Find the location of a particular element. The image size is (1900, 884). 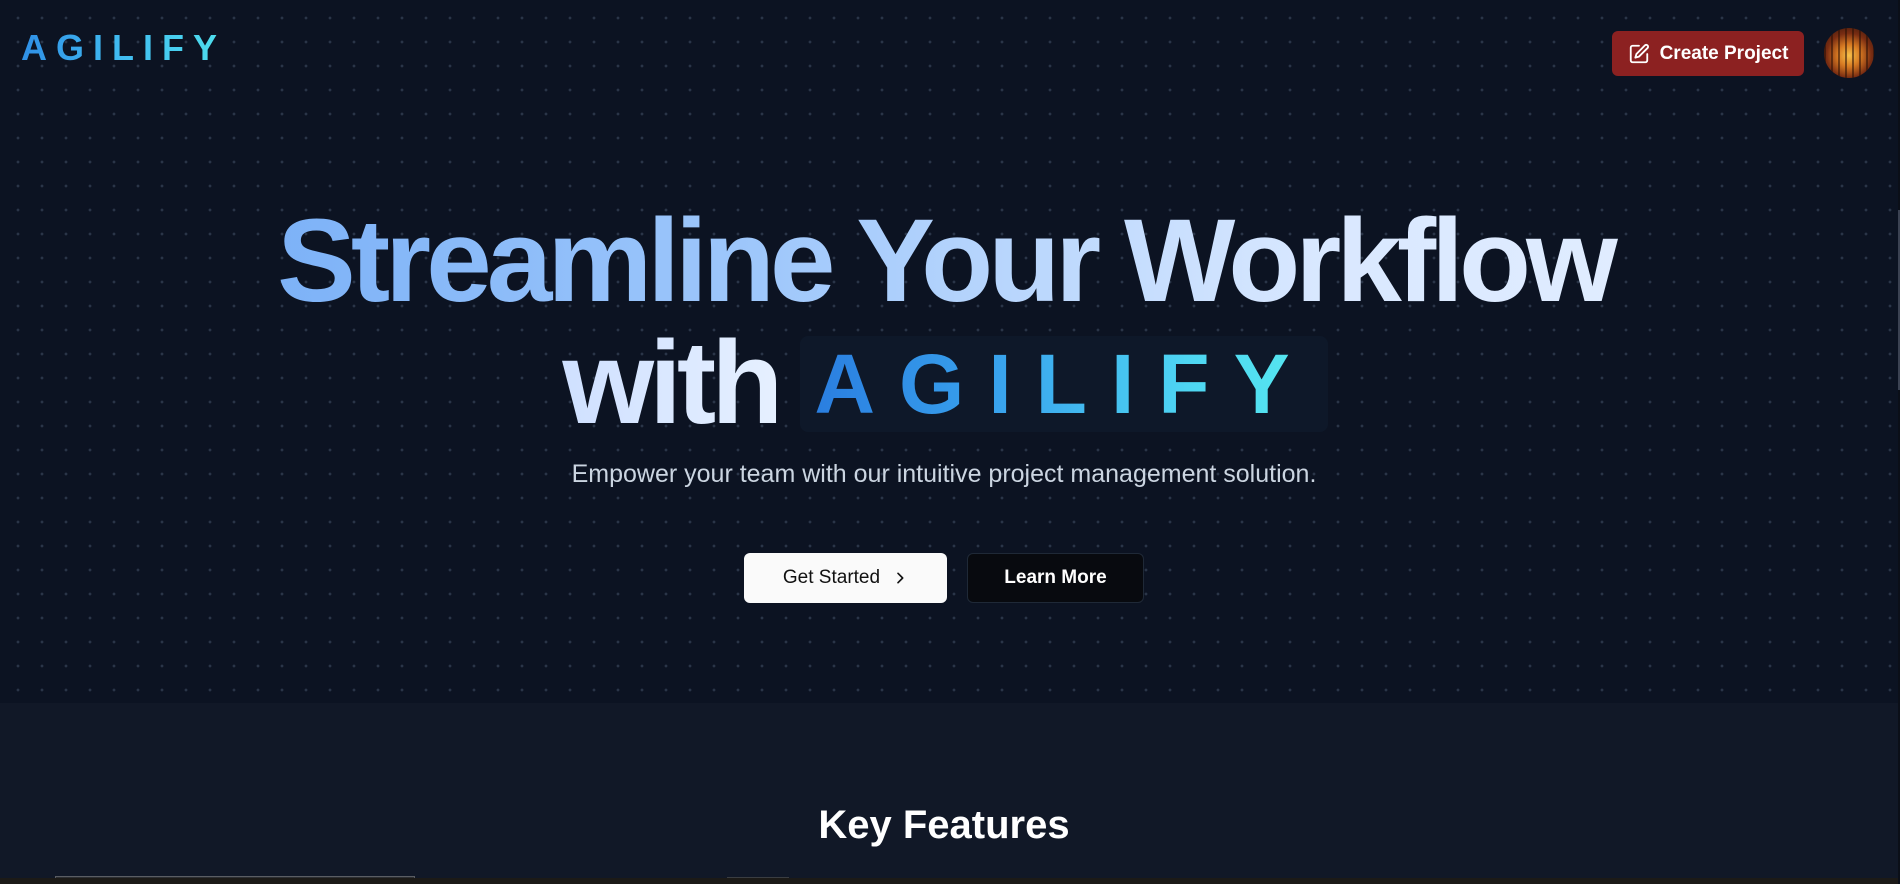

logo: AGILIFY is located at coordinates (123, 48).